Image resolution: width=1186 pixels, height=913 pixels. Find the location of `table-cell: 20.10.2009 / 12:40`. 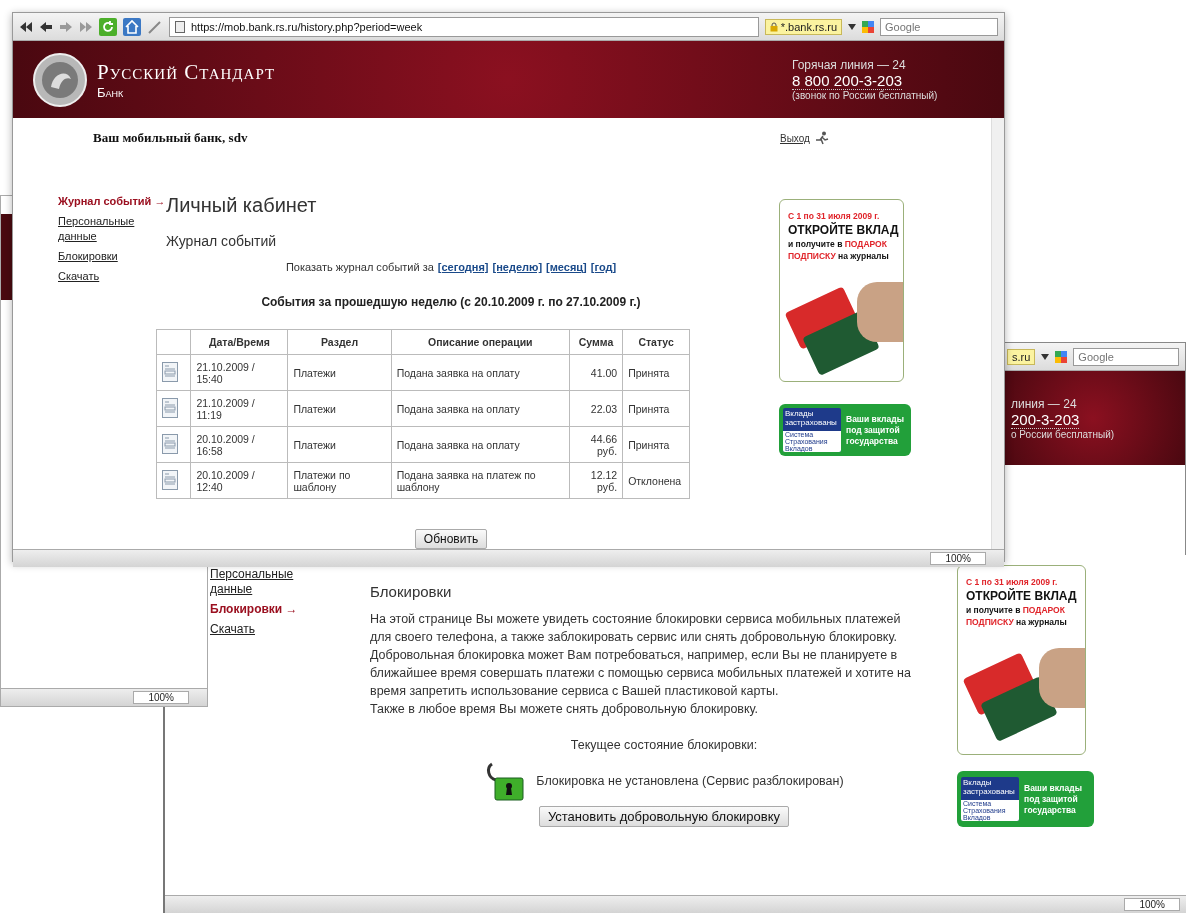

table-cell: 20.10.2009 / 12:40 is located at coordinates (239, 480).